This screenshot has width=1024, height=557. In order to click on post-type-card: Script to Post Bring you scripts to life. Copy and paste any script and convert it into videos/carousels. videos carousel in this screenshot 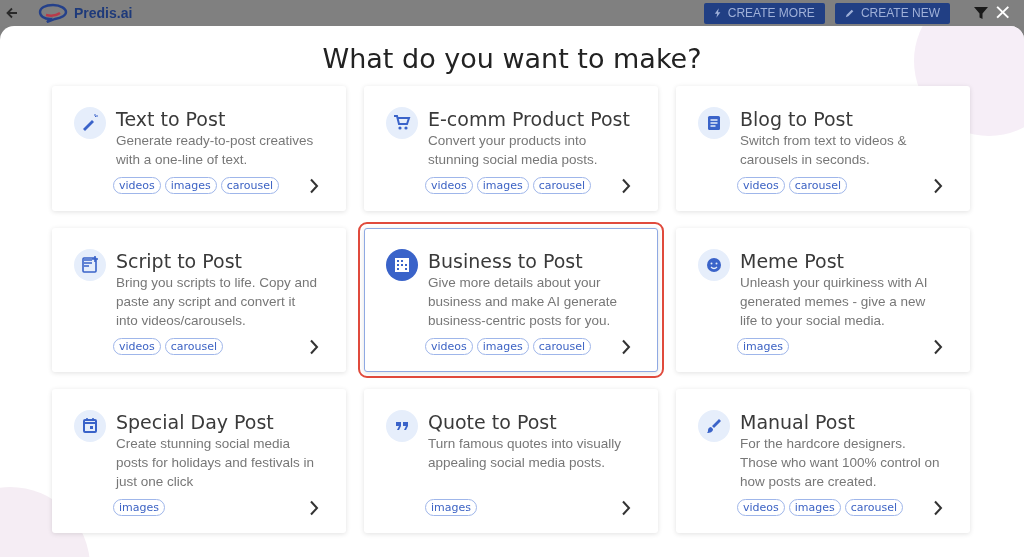, I will do `click(199, 300)`.